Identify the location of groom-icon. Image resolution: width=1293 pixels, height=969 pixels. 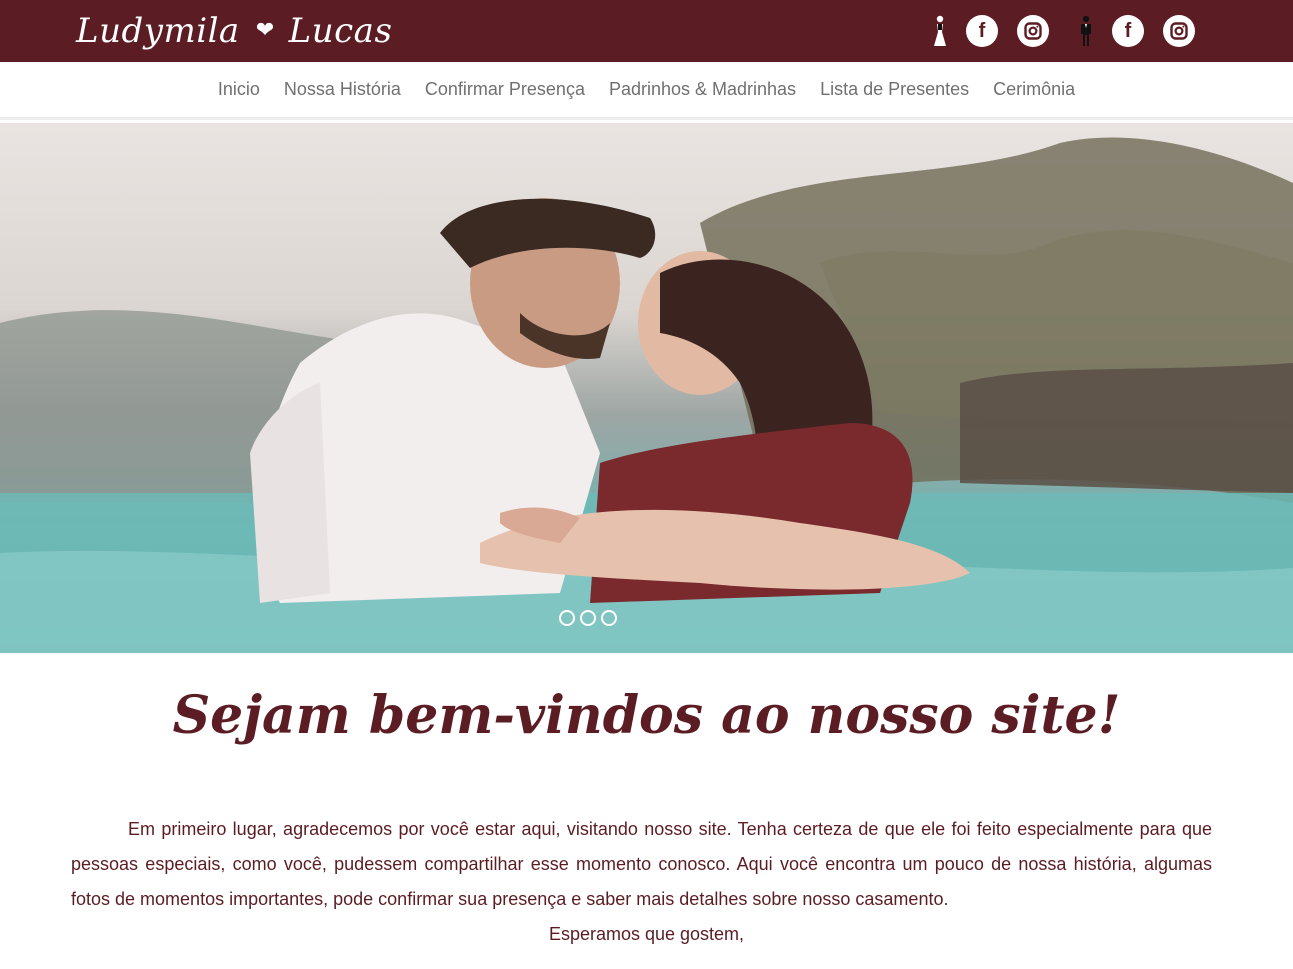
(1086, 31).